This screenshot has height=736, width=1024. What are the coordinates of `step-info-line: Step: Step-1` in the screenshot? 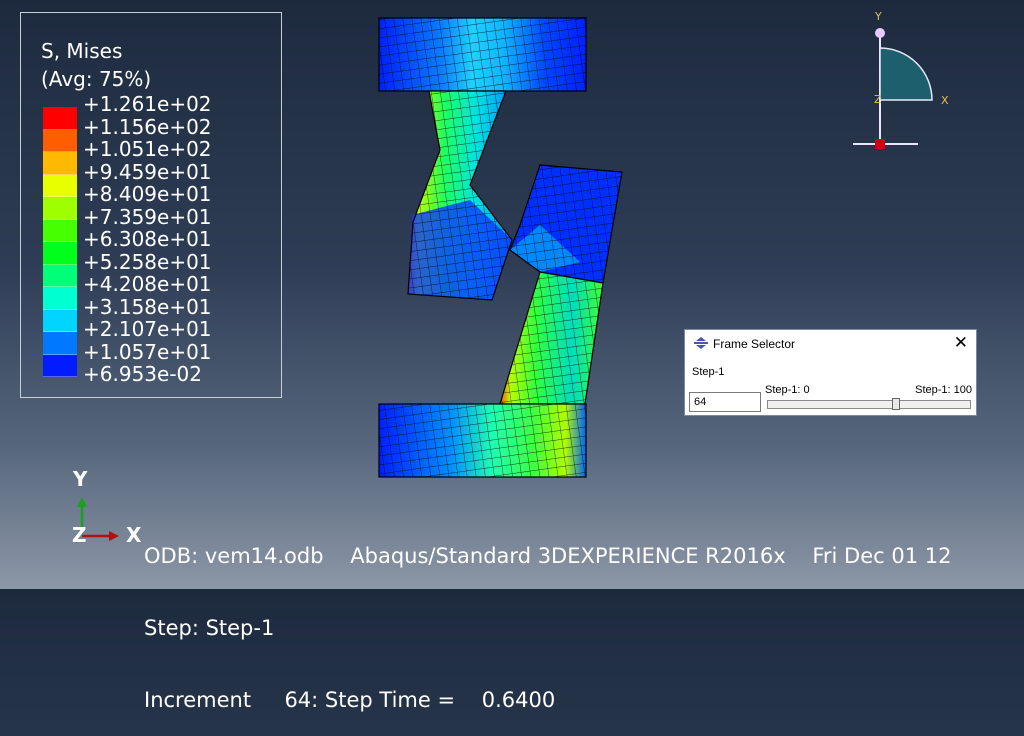 It's located at (209, 628).